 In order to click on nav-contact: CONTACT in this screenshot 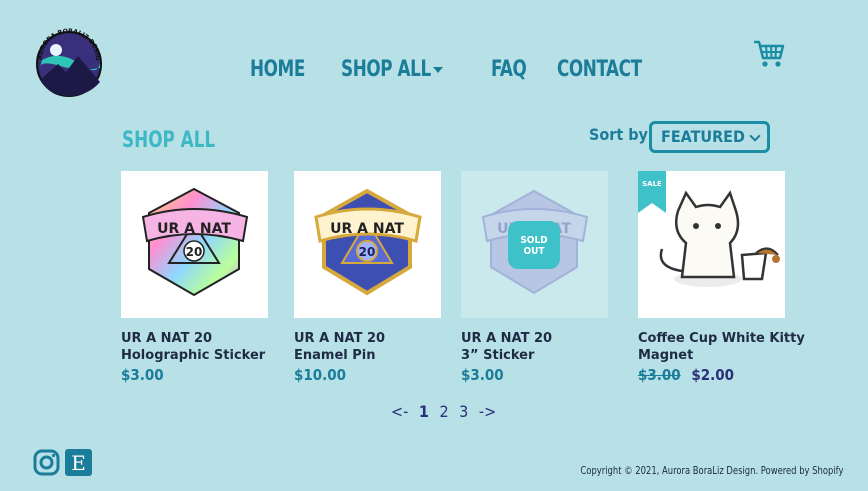, I will do `click(599, 69)`.